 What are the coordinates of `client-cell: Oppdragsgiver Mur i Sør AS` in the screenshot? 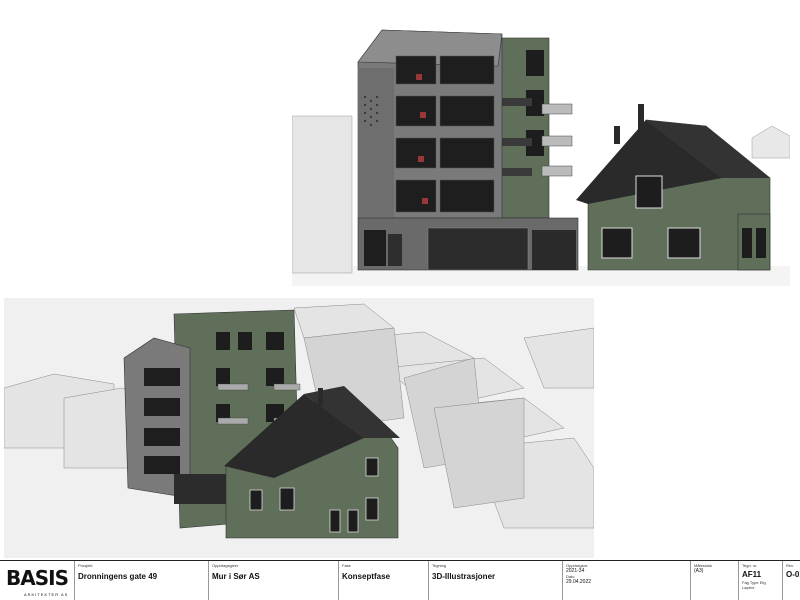 It's located at (273, 580).